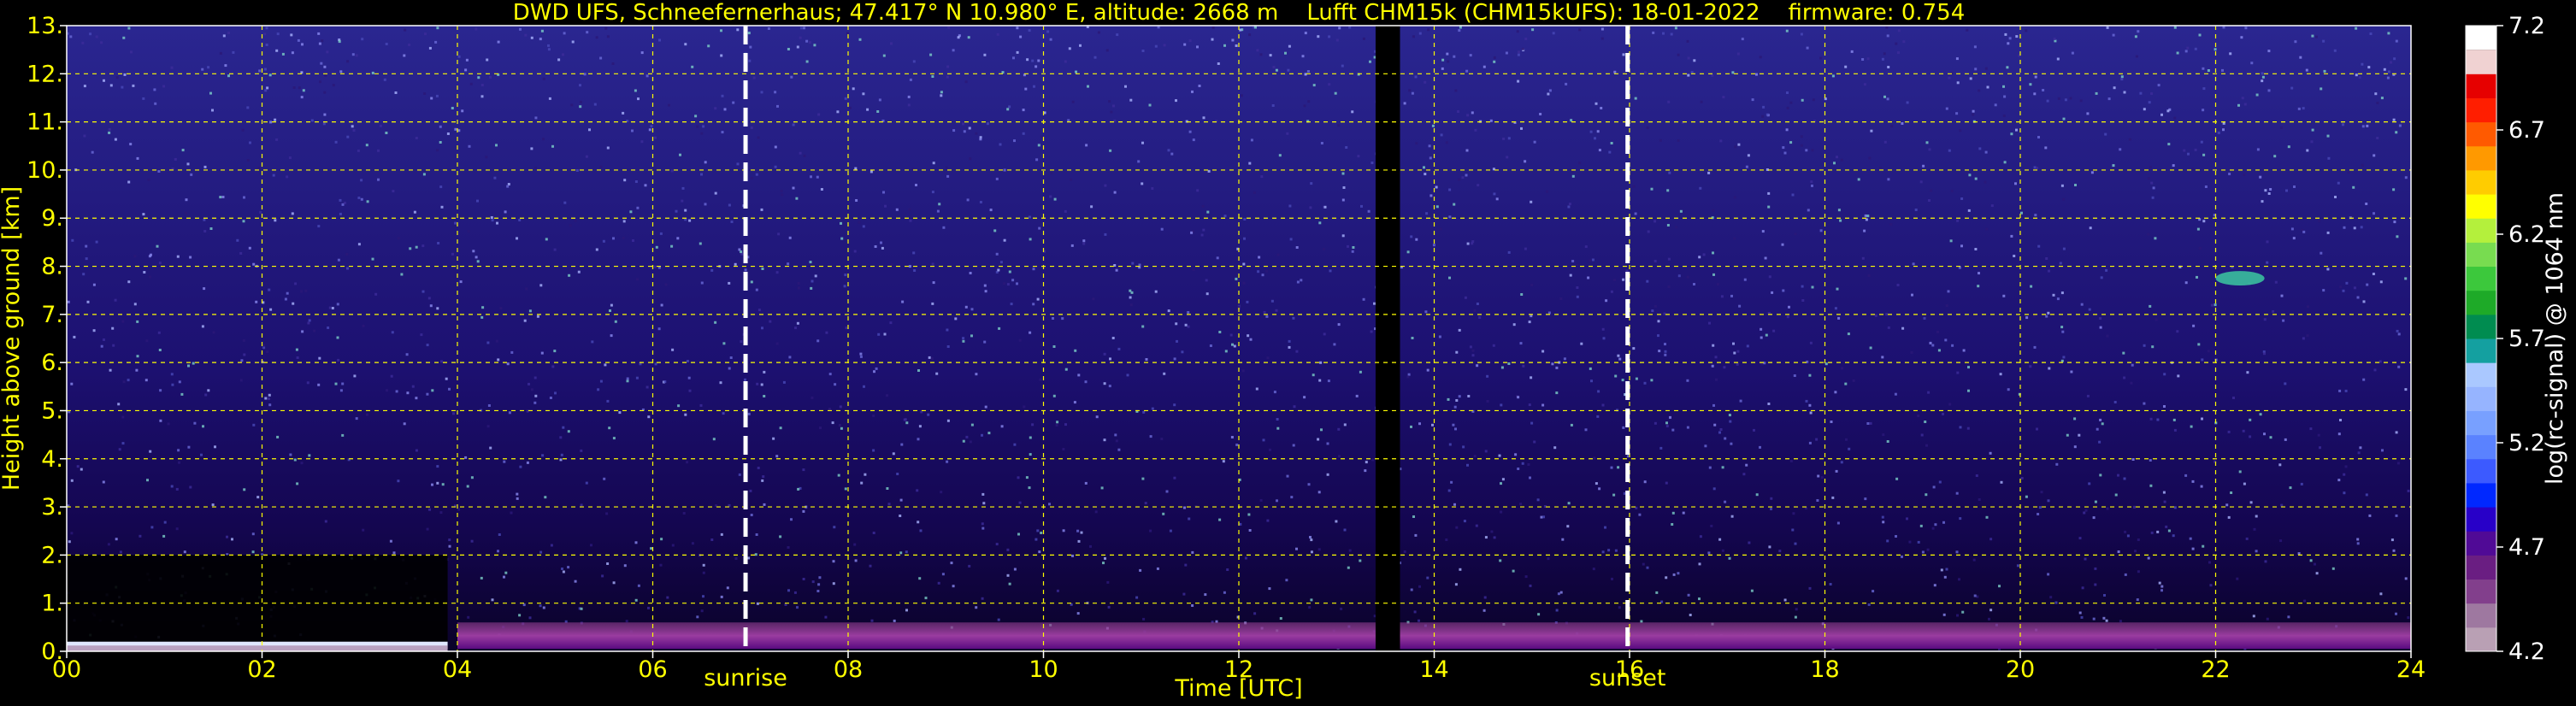 The width and height of the screenshot is (2576, 706). What do you see at coordinates (52, 363) in the screenshot?
I see `y-tick-label: 6.` at bounding box center [52, 363].